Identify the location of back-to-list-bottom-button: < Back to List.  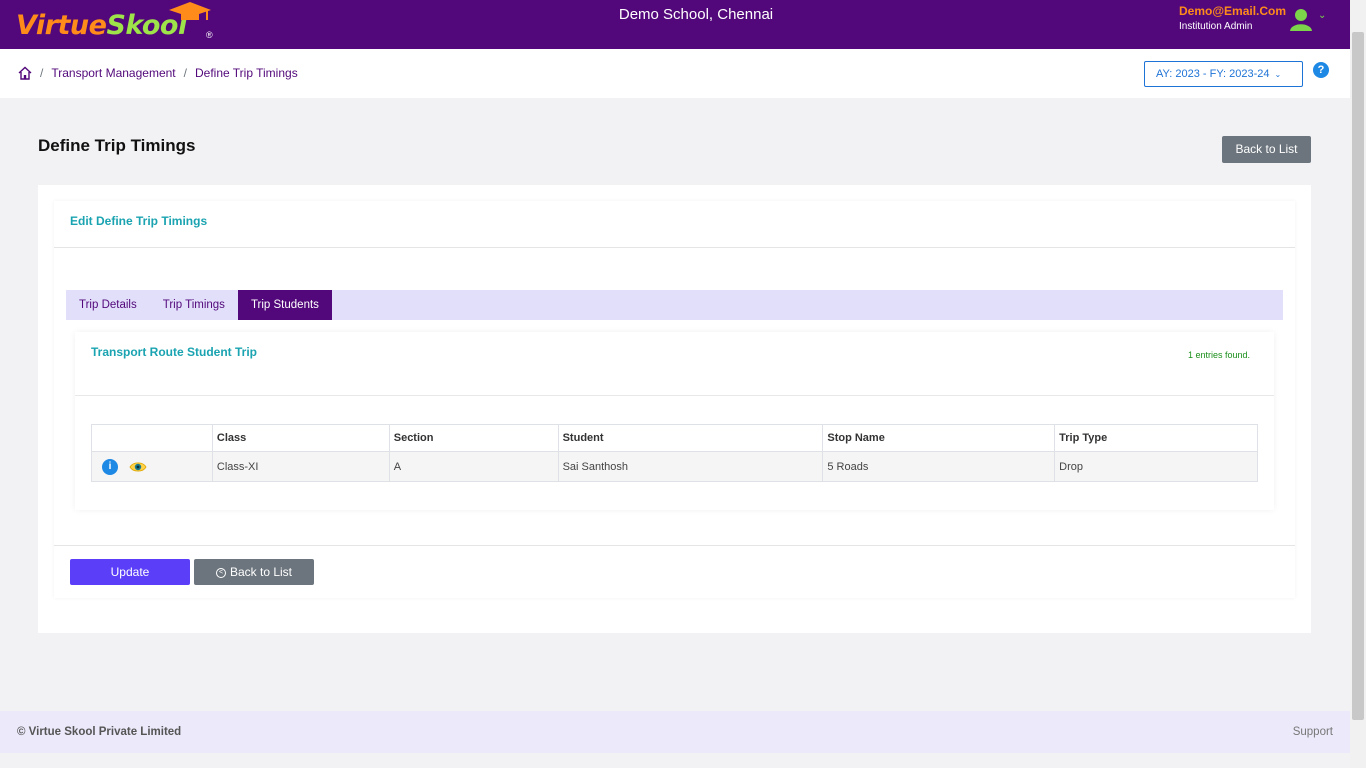
(254, 572).